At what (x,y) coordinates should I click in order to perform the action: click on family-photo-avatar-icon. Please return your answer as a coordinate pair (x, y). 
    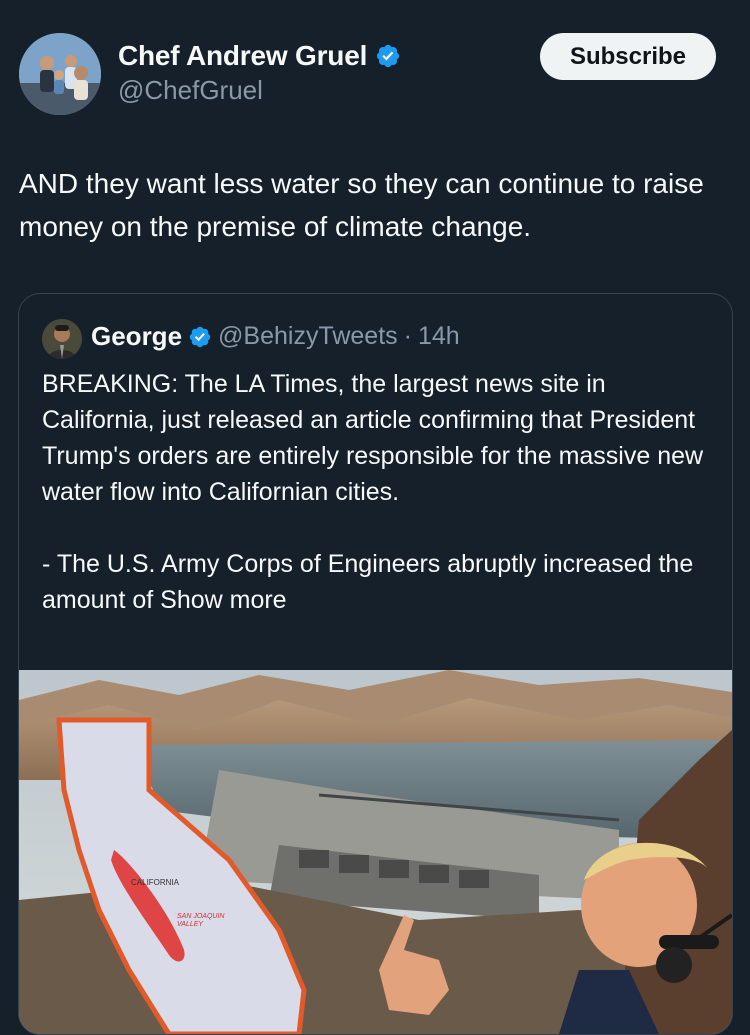
    Looking at the image, I should click on (60, 74).